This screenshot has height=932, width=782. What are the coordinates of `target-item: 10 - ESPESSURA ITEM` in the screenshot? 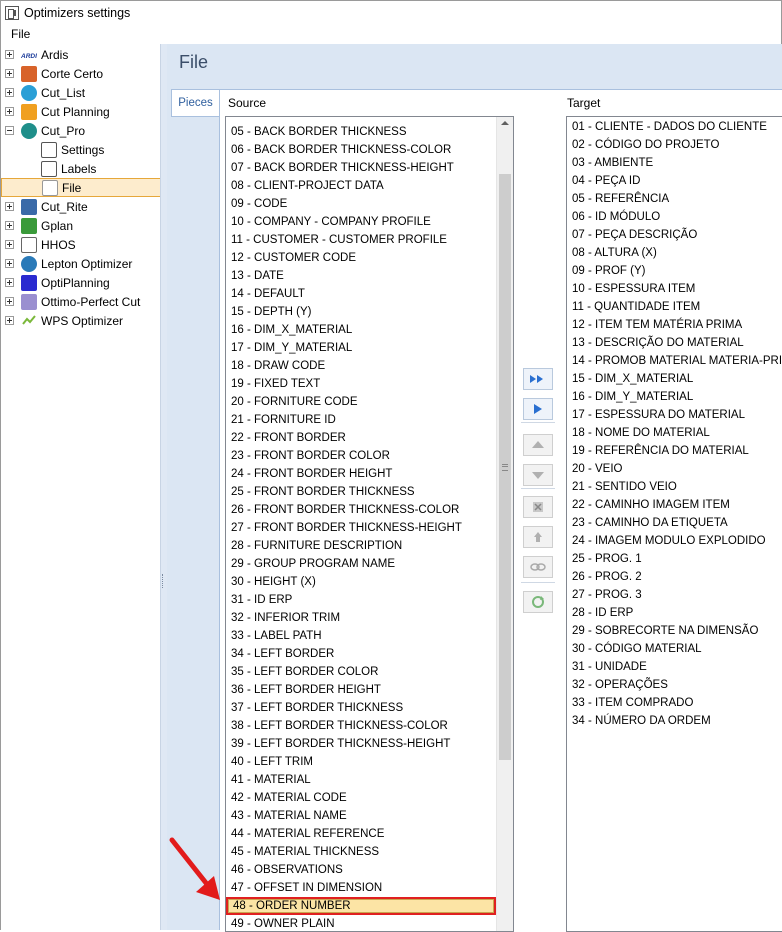 It's located at (674, 289).